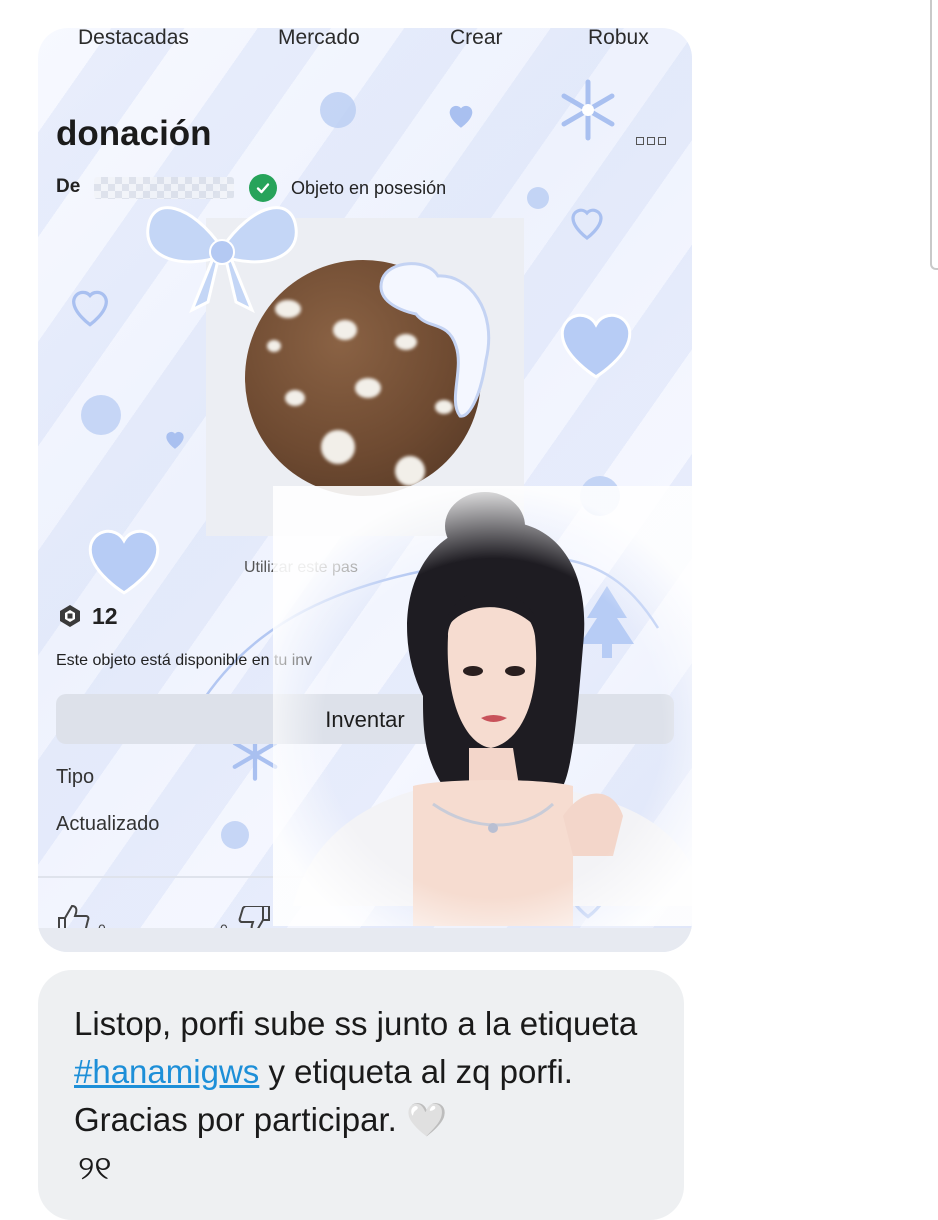 The height and width of the screenshot is (1220, 938). Describe the element at coordinates (365, 940) in the screenshot. I see `footer-bar` at that location.